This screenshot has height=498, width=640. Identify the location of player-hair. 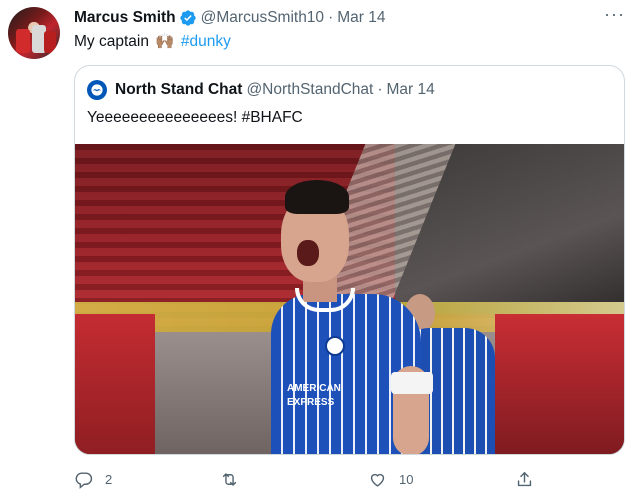
(317, 197).